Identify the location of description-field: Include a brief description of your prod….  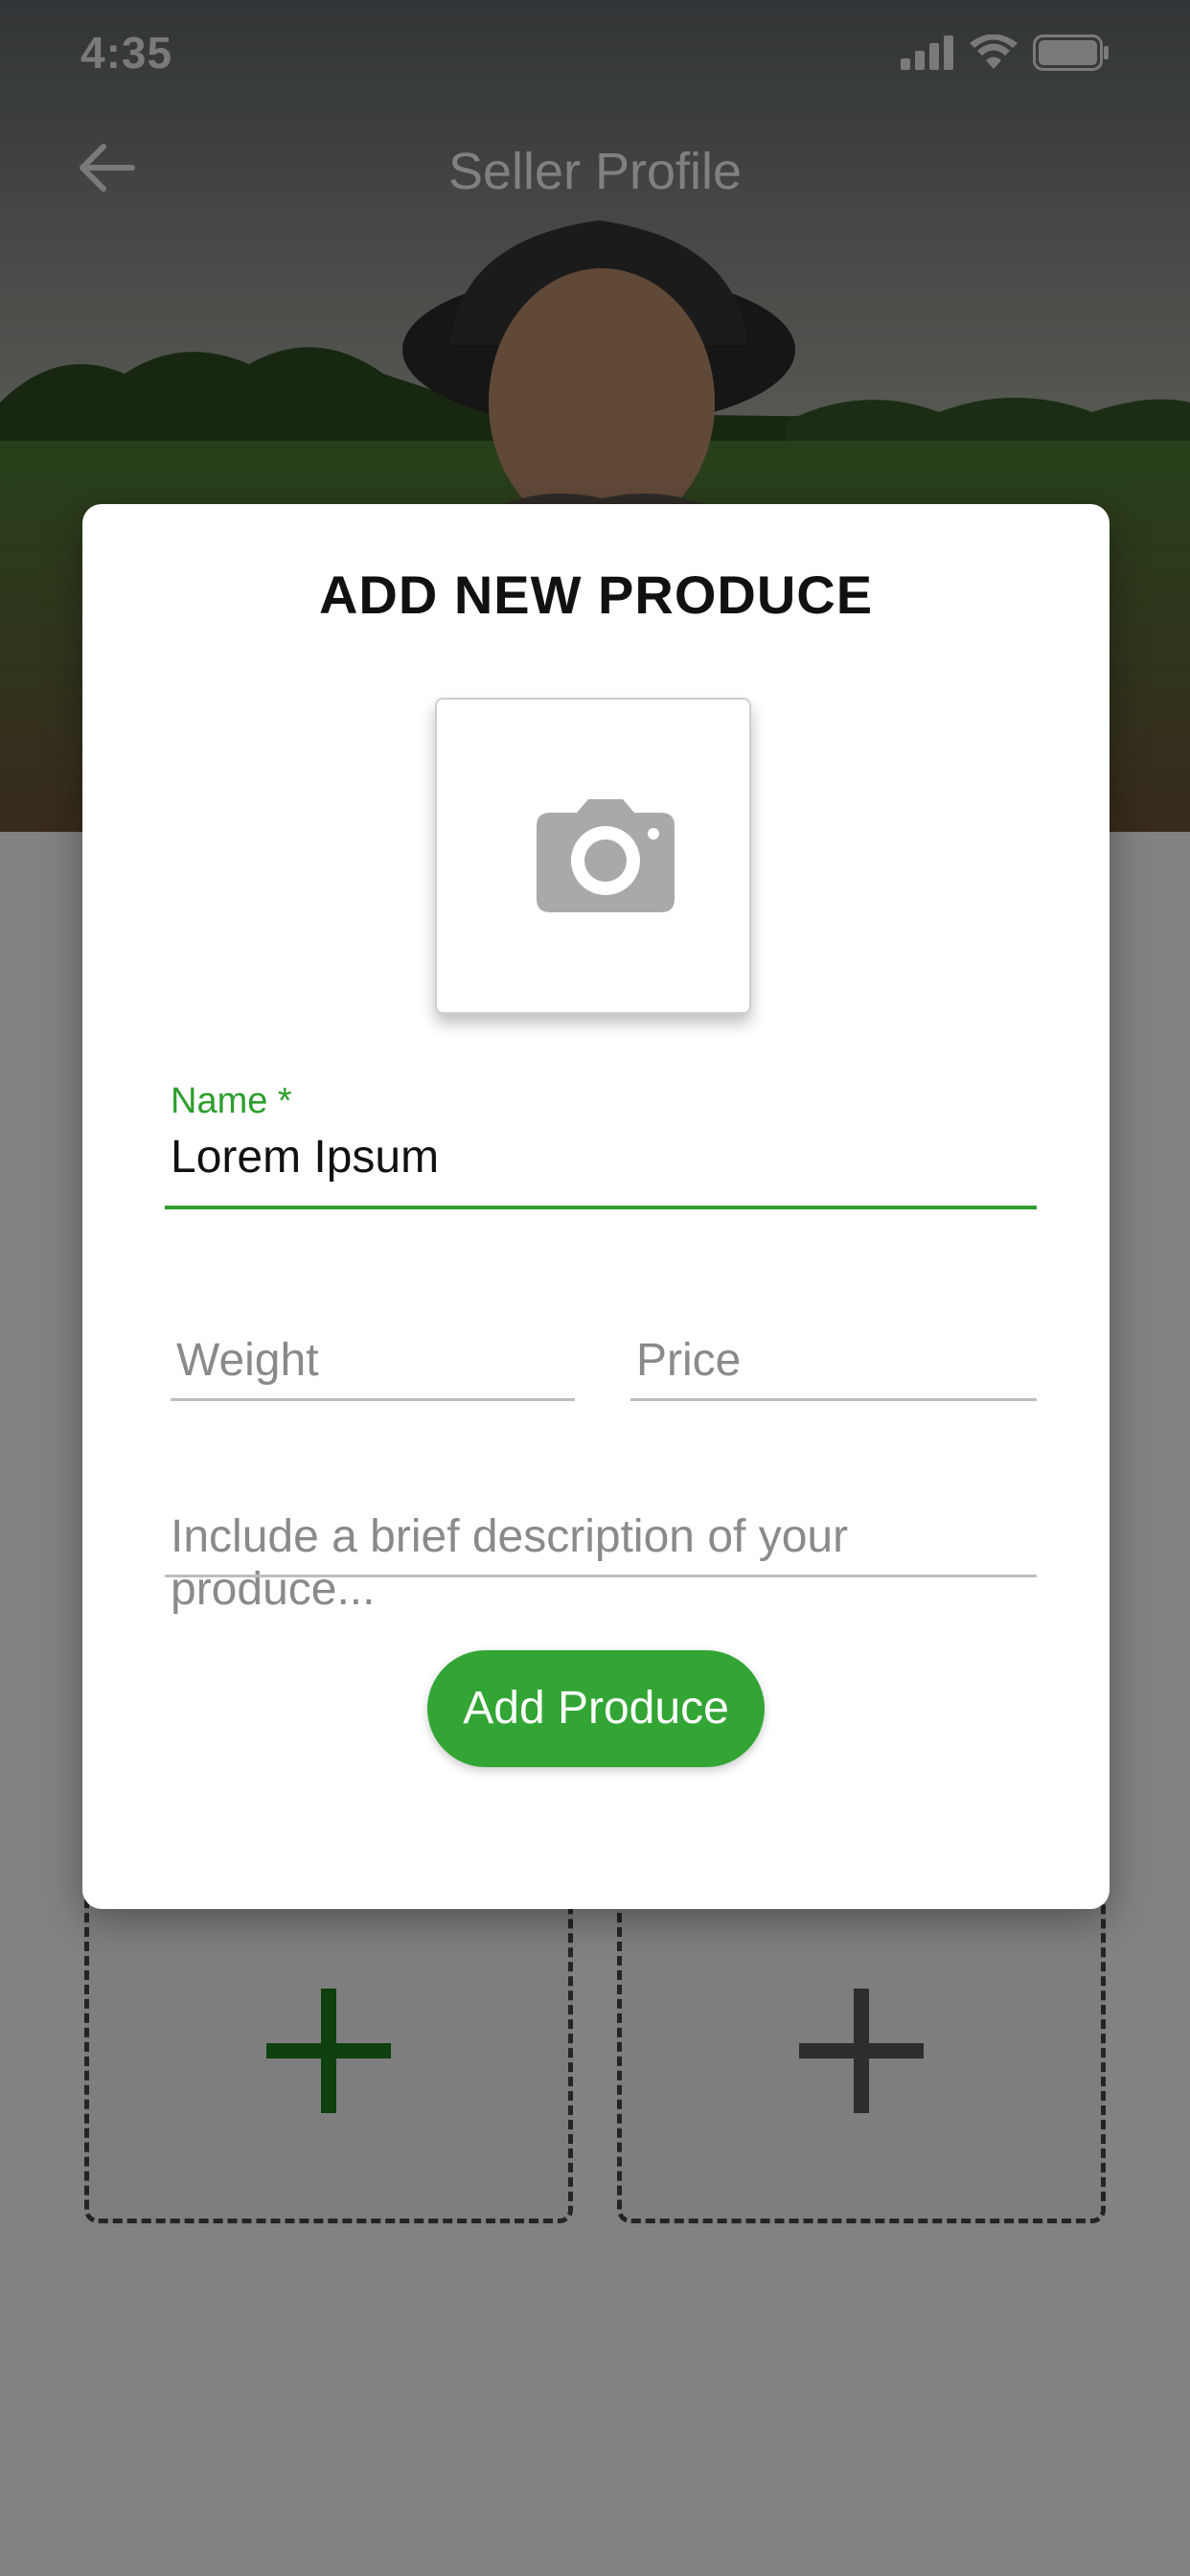
(601, 1551).